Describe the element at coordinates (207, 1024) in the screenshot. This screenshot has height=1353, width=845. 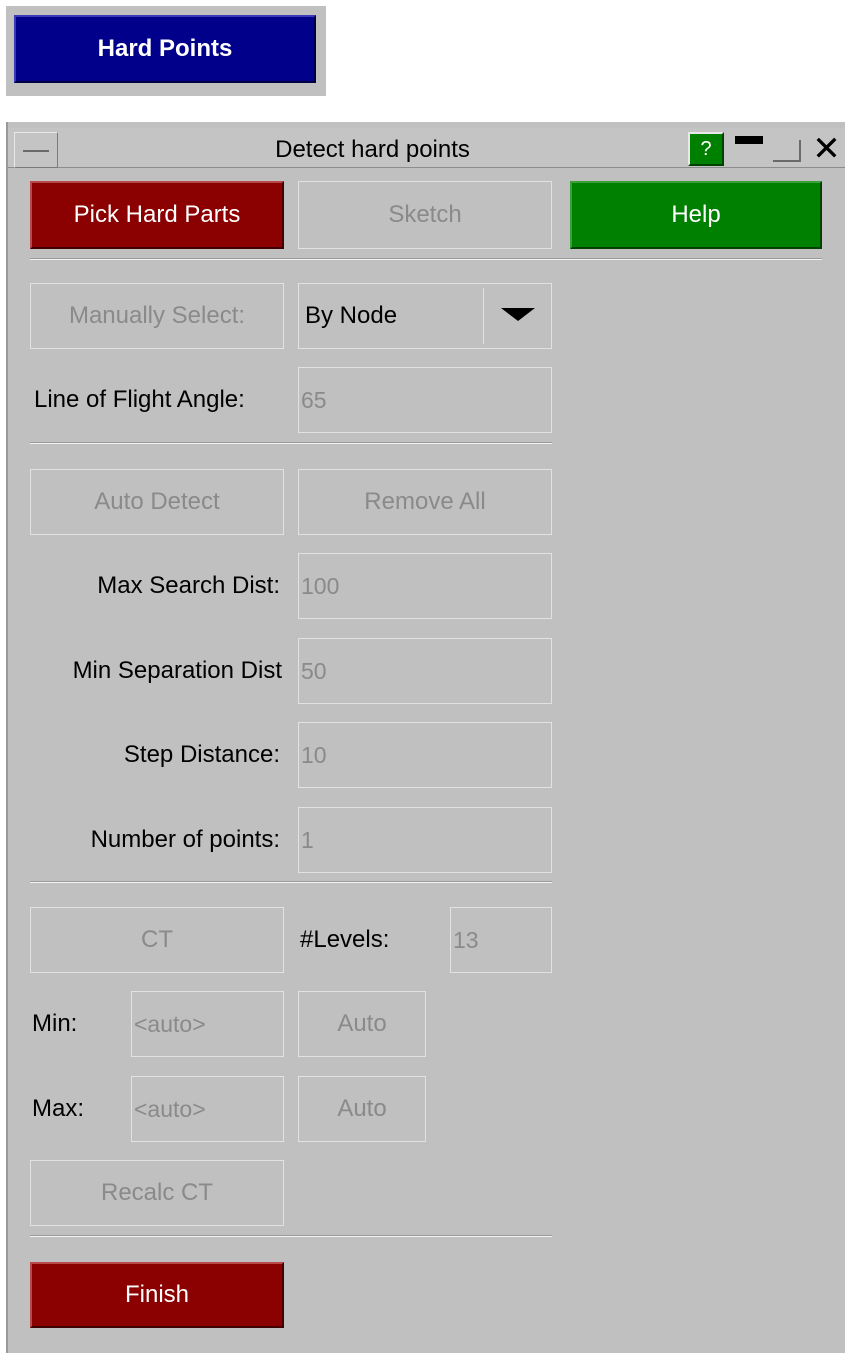
I see `min-input: <auto>` at that location.